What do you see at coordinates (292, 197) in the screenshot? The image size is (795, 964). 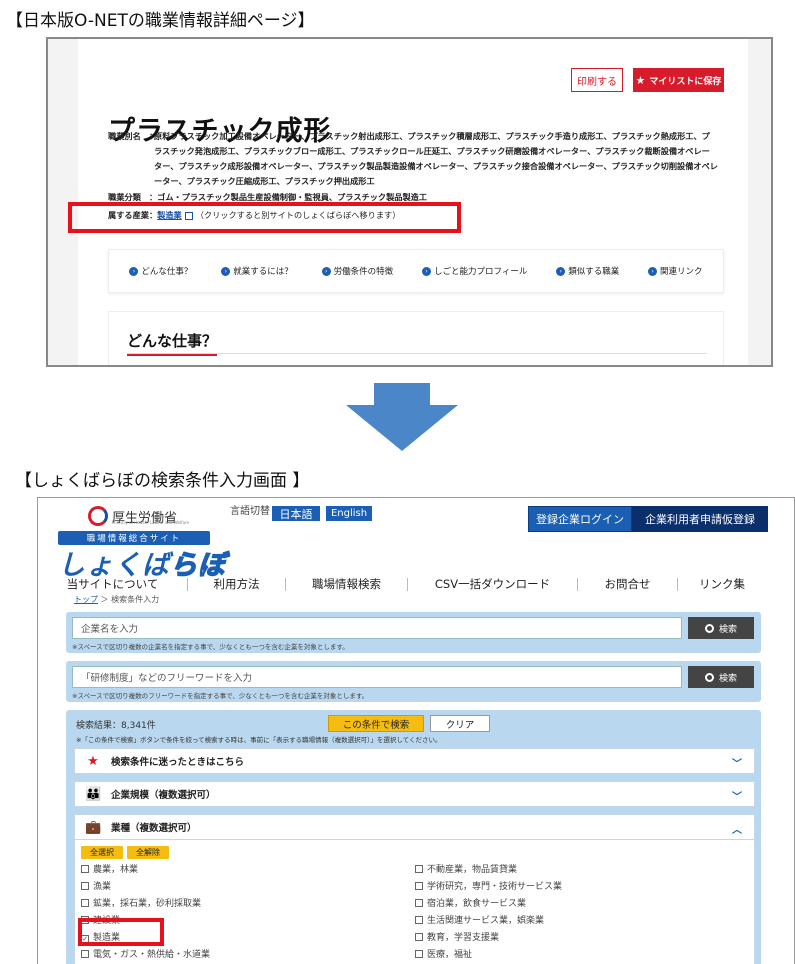 I see `job-class-value: ゴム・プラスチック製品生産設備制御・監視員、プラスチック製品製造工` at bounding box center [292, 197].